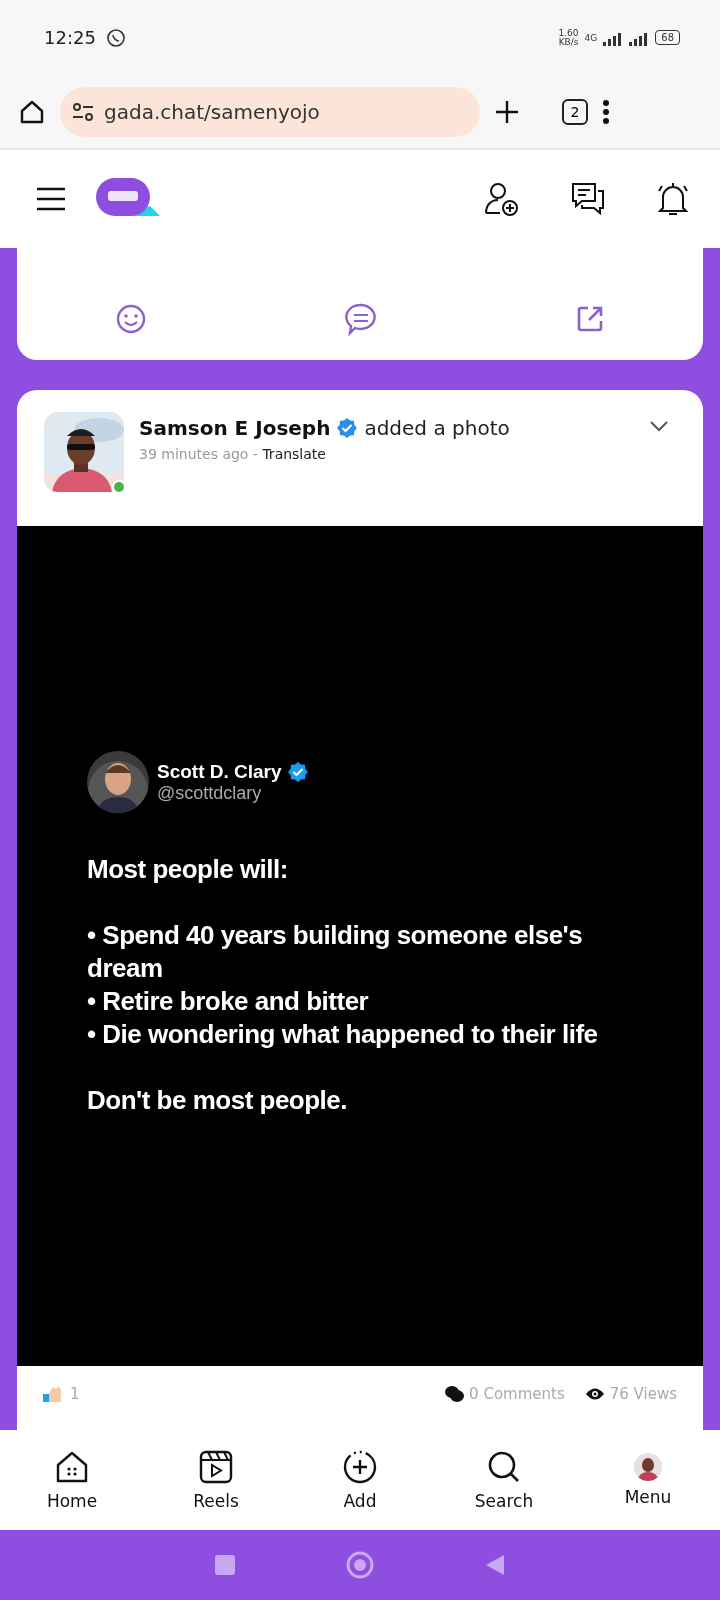 The width and height of the screenshot is (720, 1600). What do you see at coordinates (659, 426) in the screenshot?
I see `chevron-down-icon` at bounding box center [659, 426].